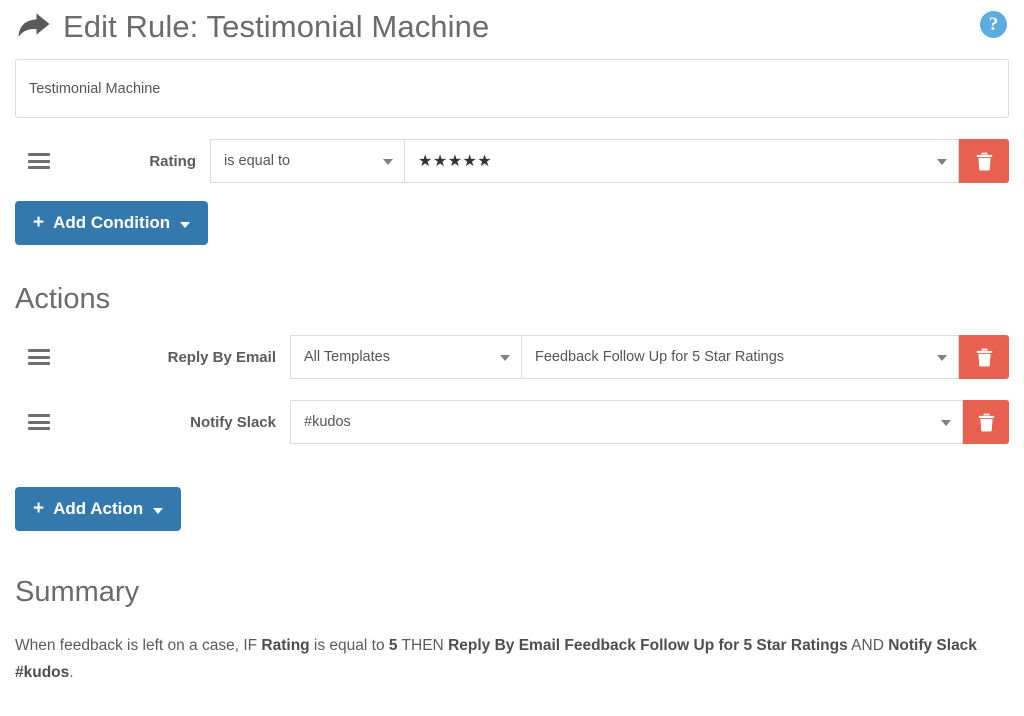 This screenshot has height=716, width=1024. I want to click on summary-period: ., so click(71, 672).